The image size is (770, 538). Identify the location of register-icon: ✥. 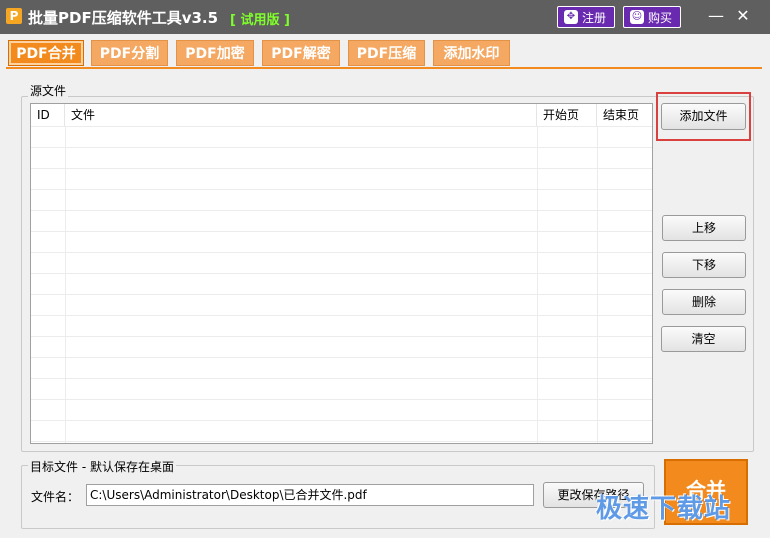
(571, 17).